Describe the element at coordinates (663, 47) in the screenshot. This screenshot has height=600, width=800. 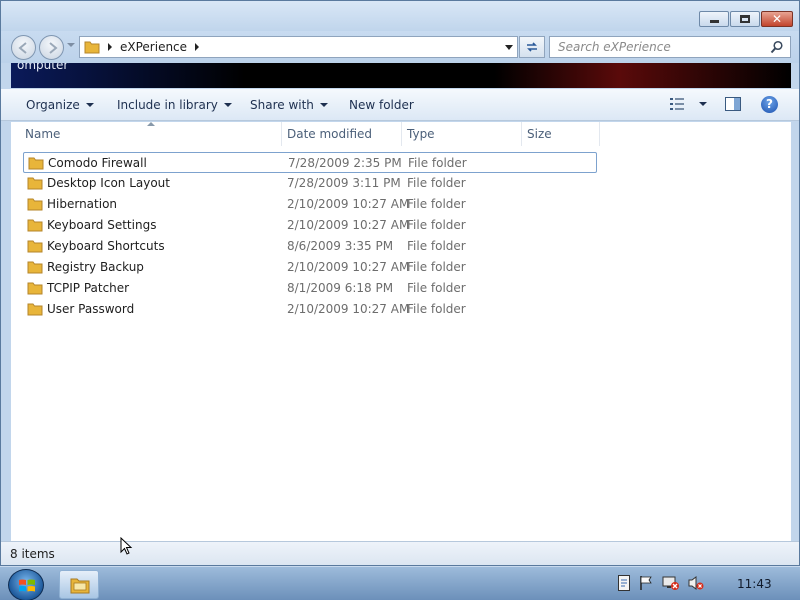
I see `search-input` at that location.